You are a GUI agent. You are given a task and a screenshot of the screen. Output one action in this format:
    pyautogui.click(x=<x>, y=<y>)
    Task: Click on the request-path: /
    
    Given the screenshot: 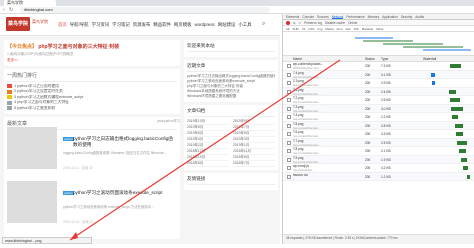 What is the action you would take?
    pyautogui.click(x=293, y=178)
    